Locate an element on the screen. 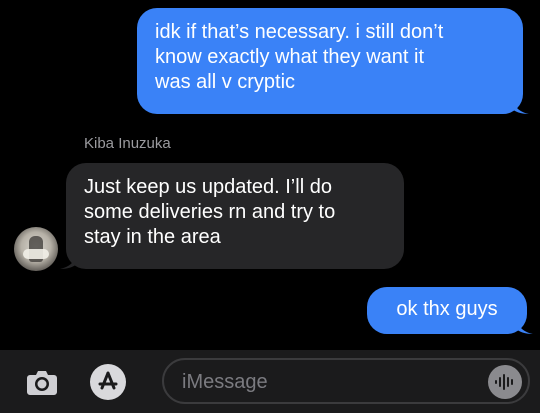 Image resolution: width=540 pixels, height=413 pixels. message-text-line: Just keep us updated. I’ll do is located at coordinates (208, 187).